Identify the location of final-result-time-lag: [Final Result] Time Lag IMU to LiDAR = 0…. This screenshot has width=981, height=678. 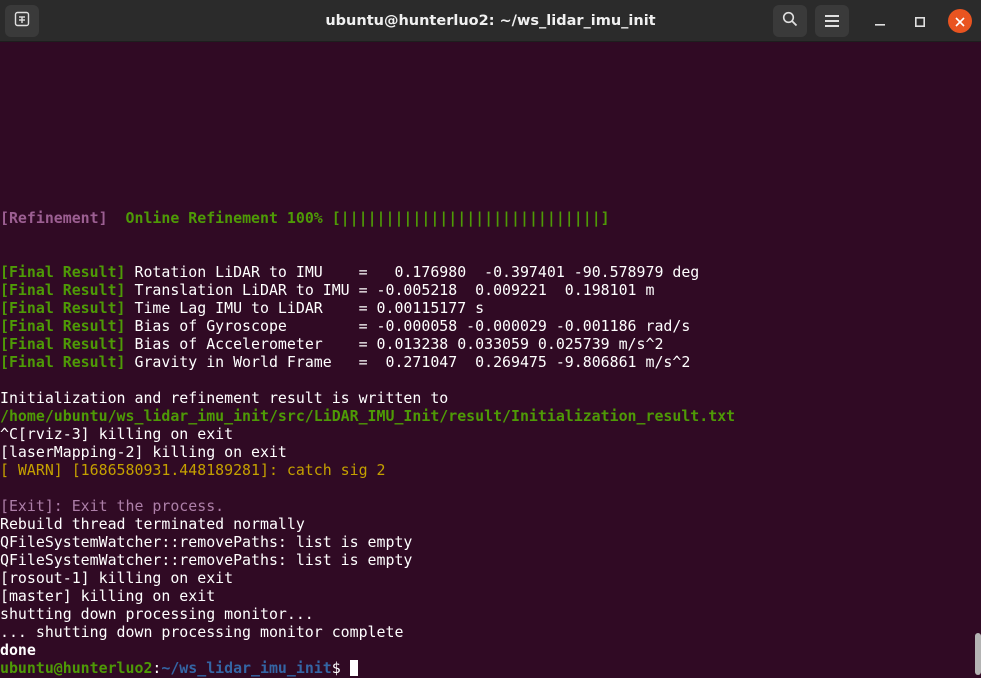
(242, 308).